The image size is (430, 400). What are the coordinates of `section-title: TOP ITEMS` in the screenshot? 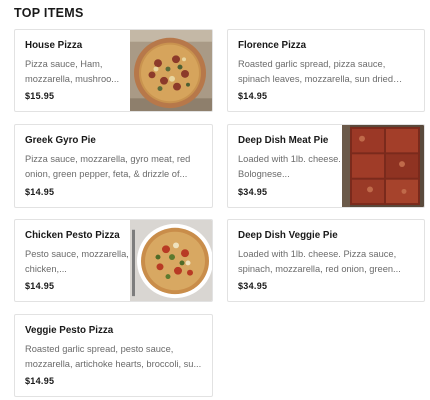 It's located at (49, 13).